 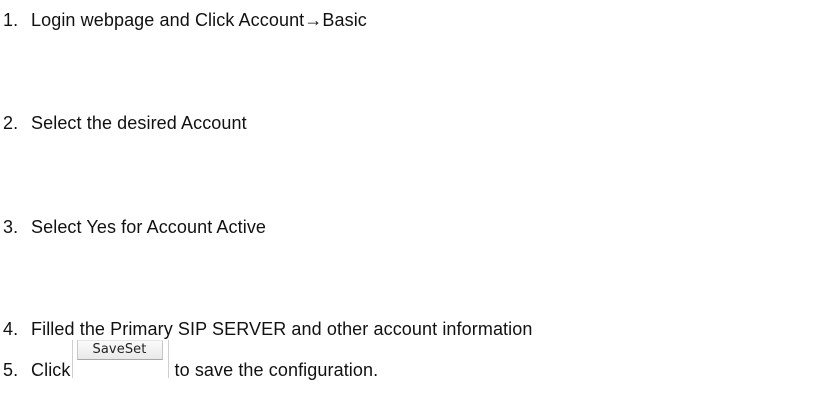 What do you see at coordinates (11, 370) in the screenshot?
I see `step-number: 5.` at bounding box center [11, 370].